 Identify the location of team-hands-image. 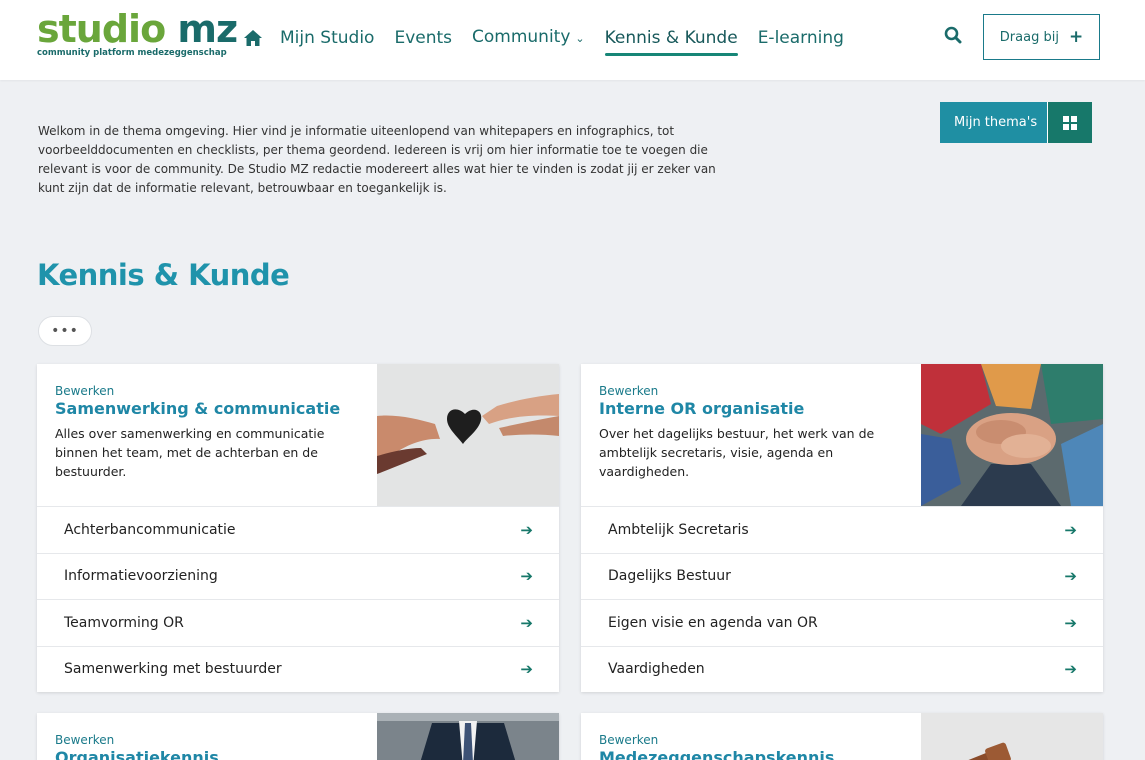
(1012, 435).